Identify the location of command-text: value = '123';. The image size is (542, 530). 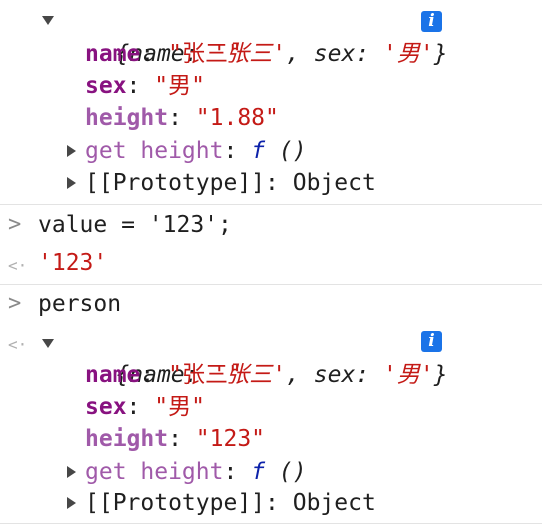
(135, 225).